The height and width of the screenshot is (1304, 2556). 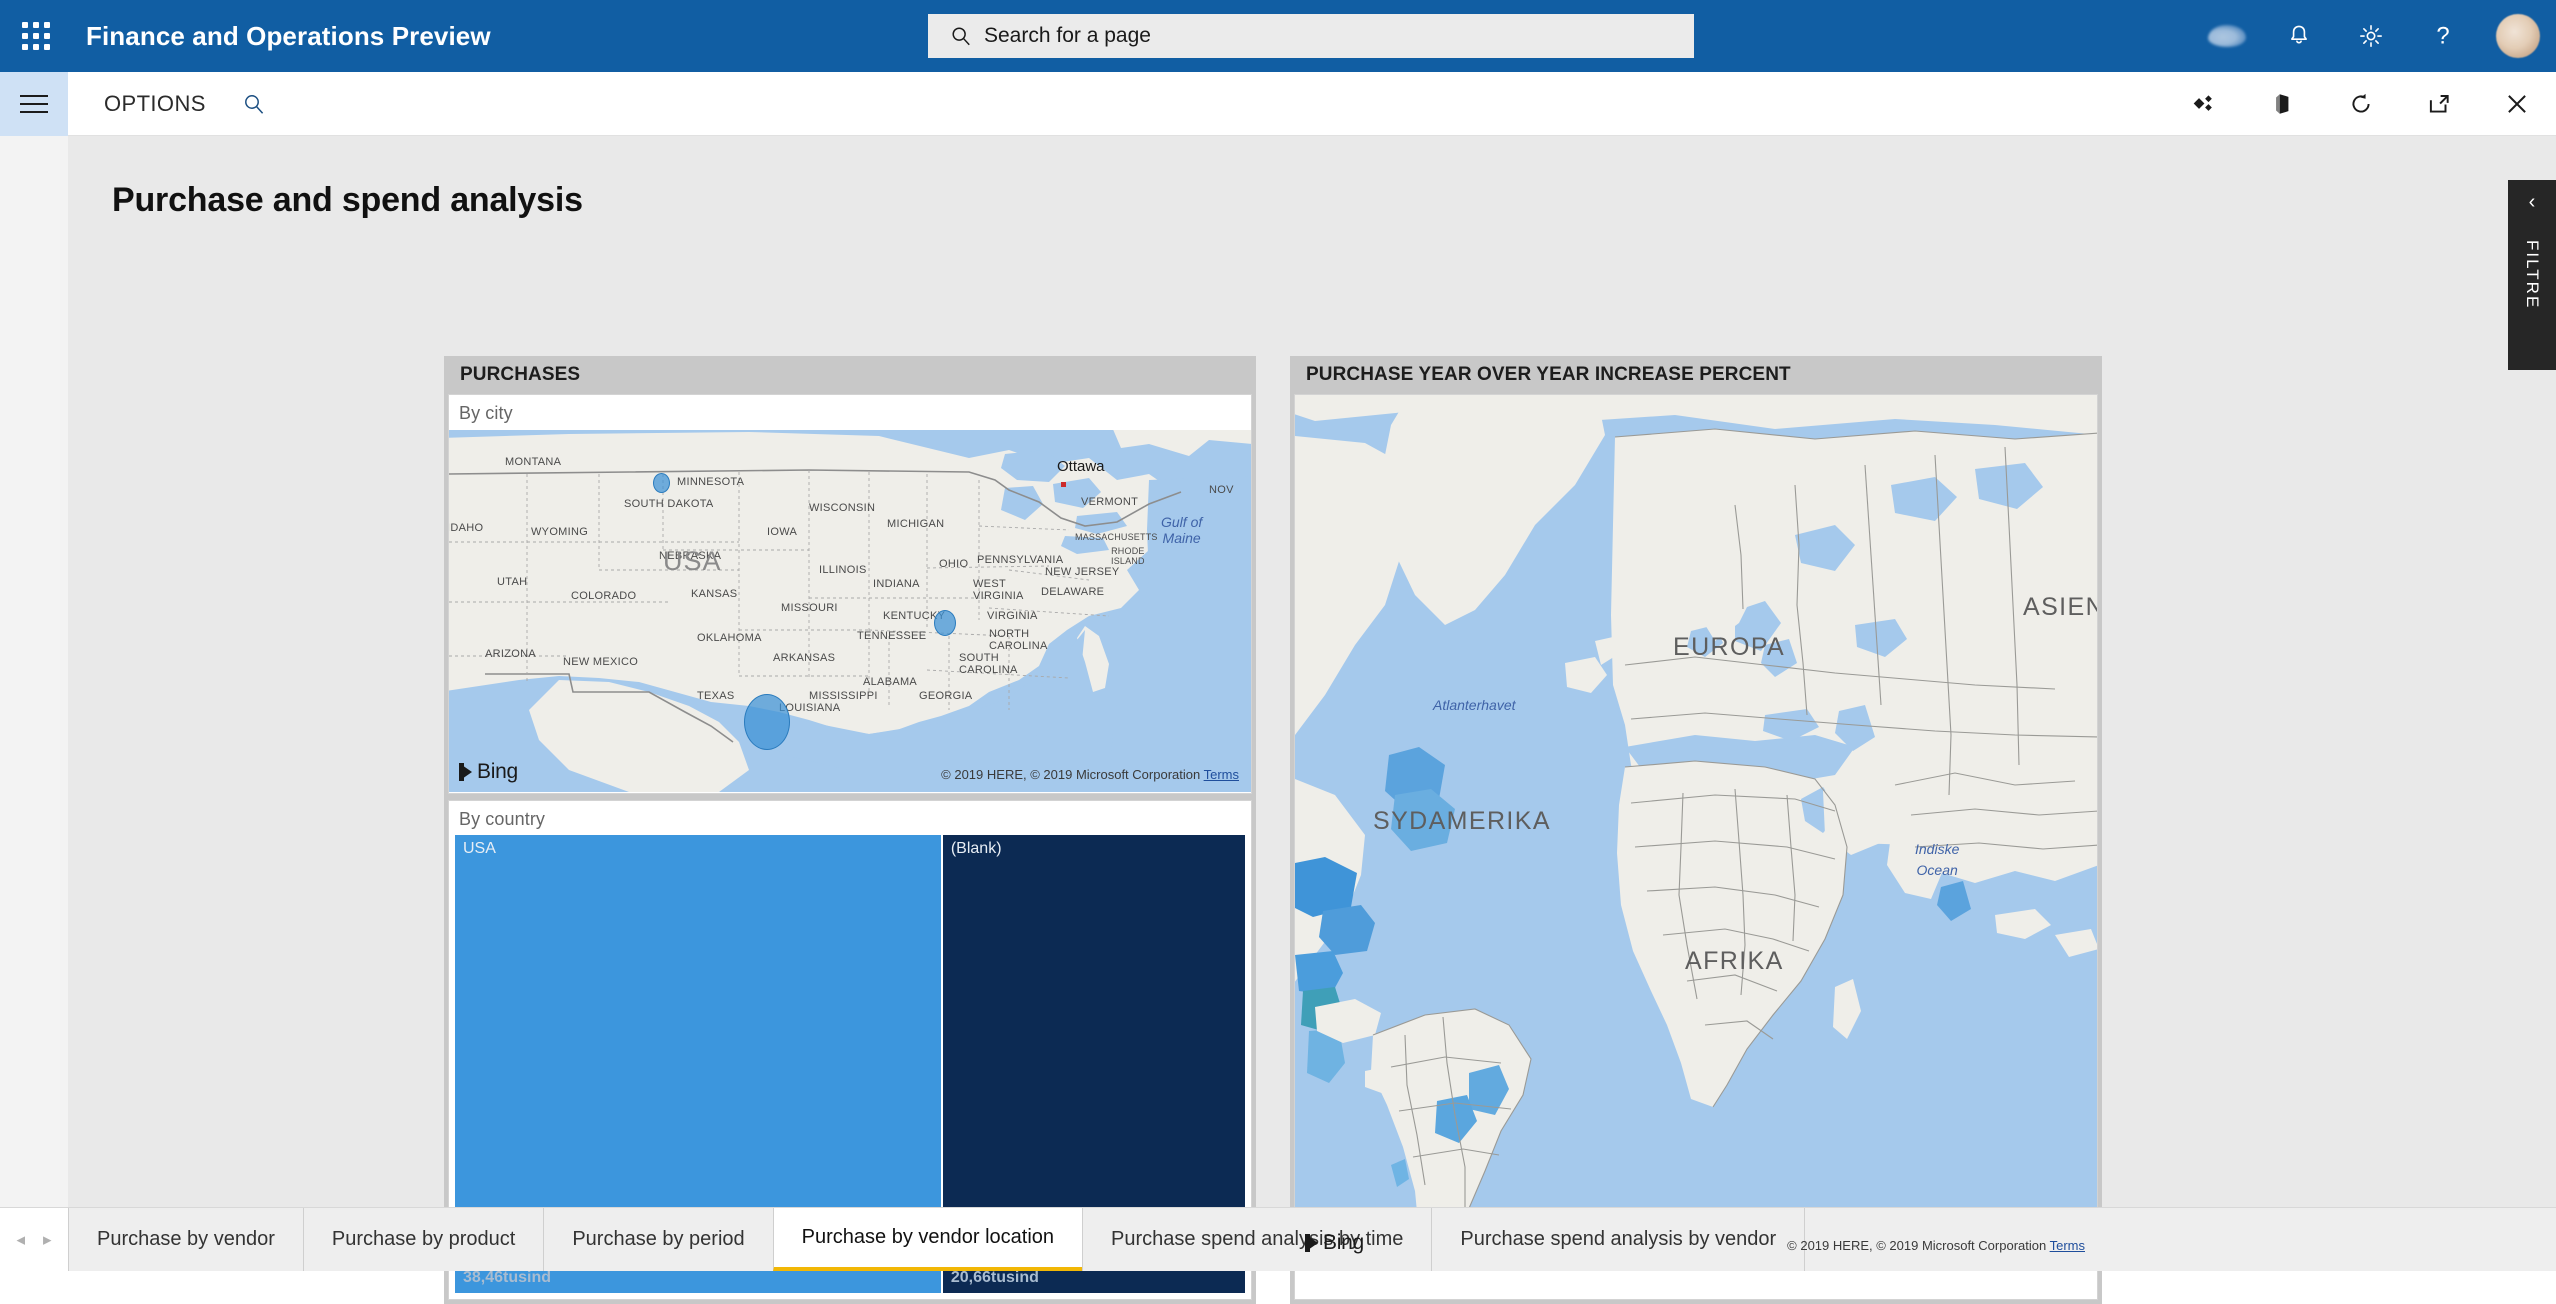 I want to click on tab-scroll-controls: ◂ ▸, so click(x=34, y=1239).